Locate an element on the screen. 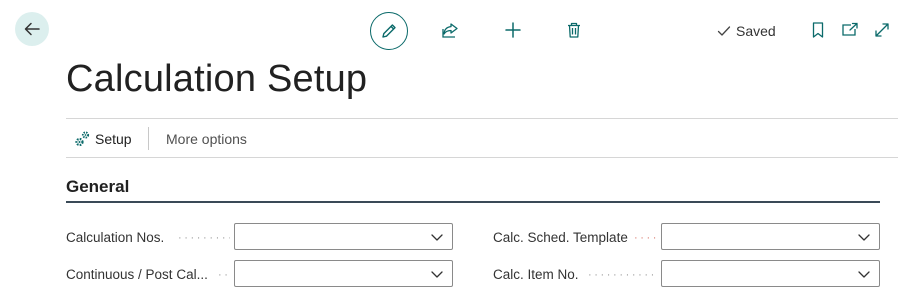  leader-dots: ·········· is located at coordinates (204, 238).